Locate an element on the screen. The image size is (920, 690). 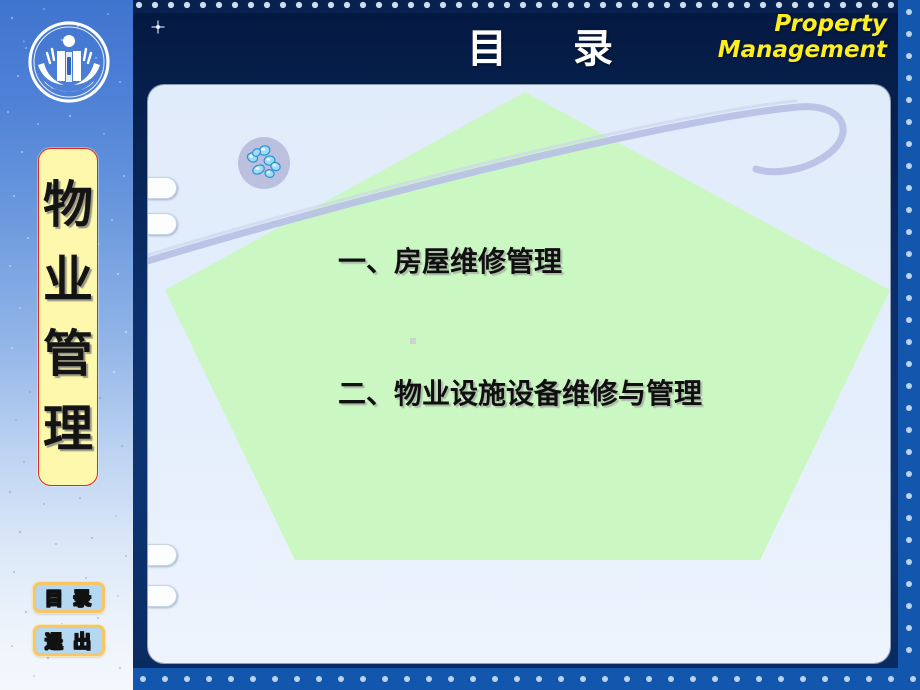
brand-line-1: Property is located at coordinates (830, 24).